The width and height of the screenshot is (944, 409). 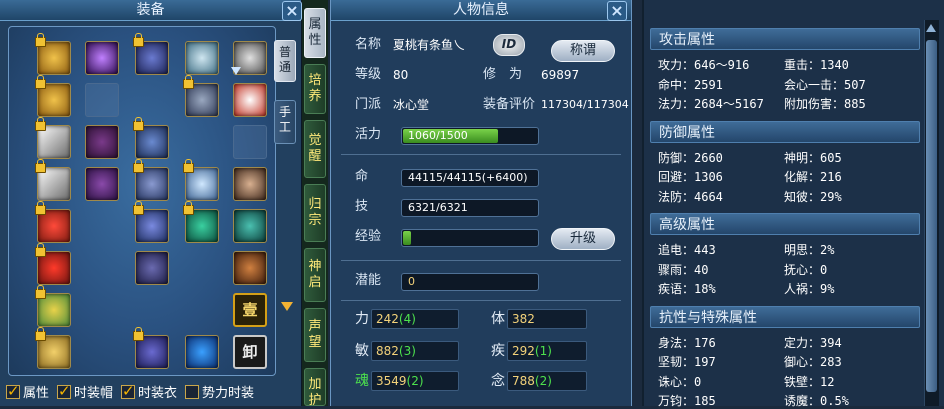 I want to click on rating-value: 117304/117304, so click(x=585, y=104).